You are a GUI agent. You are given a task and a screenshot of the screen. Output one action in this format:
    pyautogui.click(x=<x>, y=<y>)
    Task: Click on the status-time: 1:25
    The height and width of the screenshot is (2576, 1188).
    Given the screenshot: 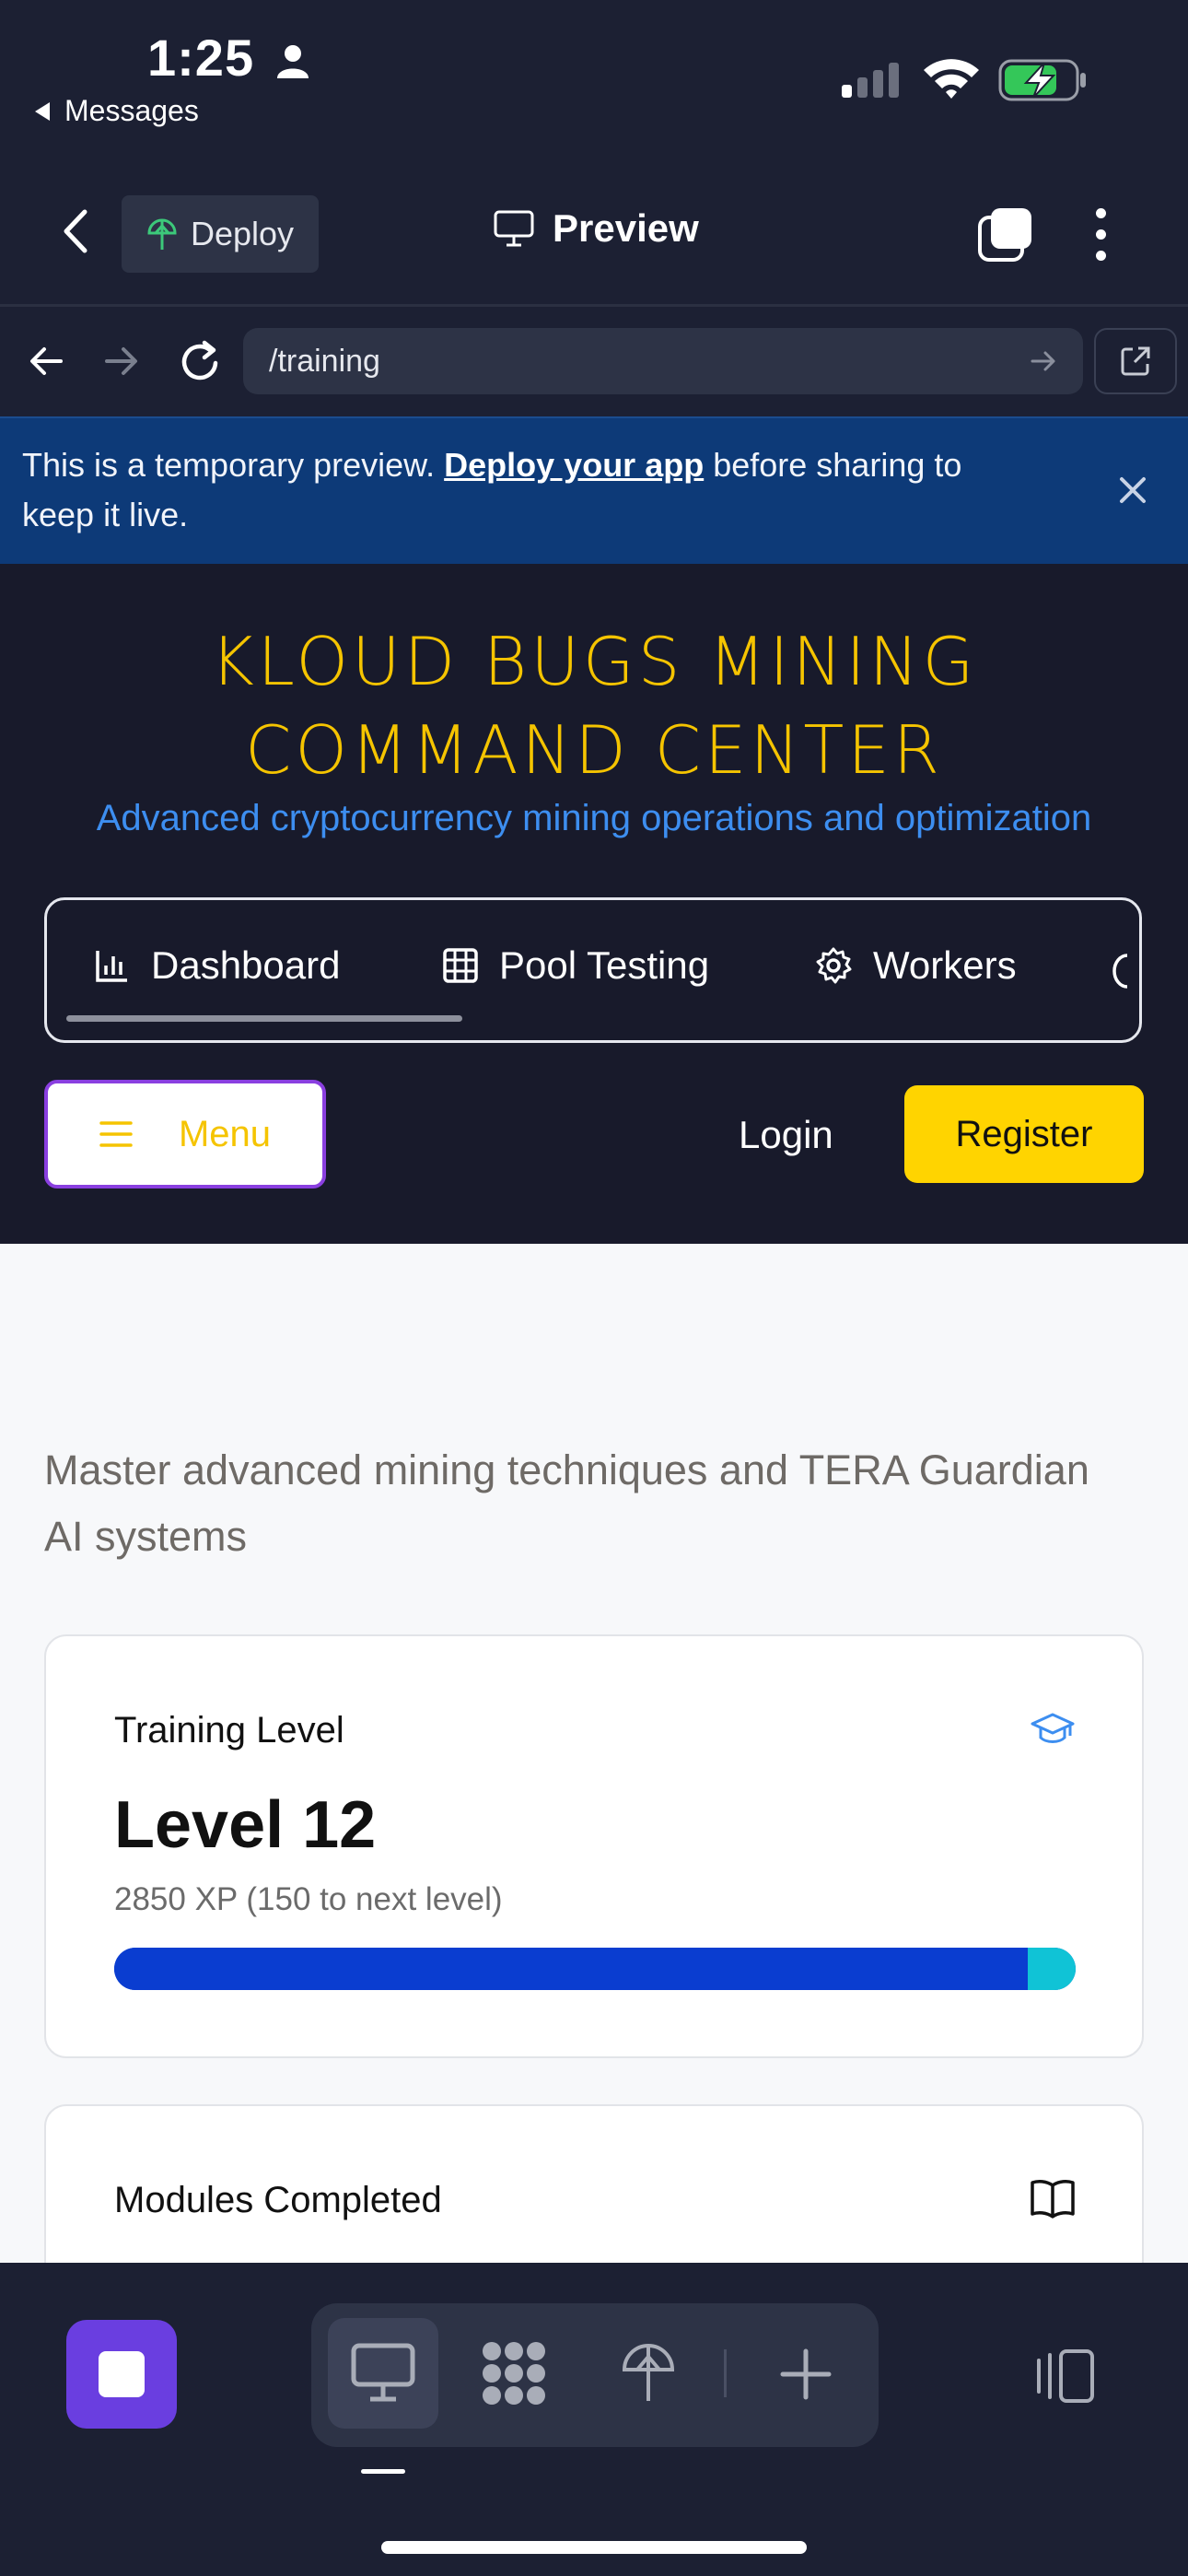 What is the action you would take?
    pyautogui.click(x=228, y=58)
    